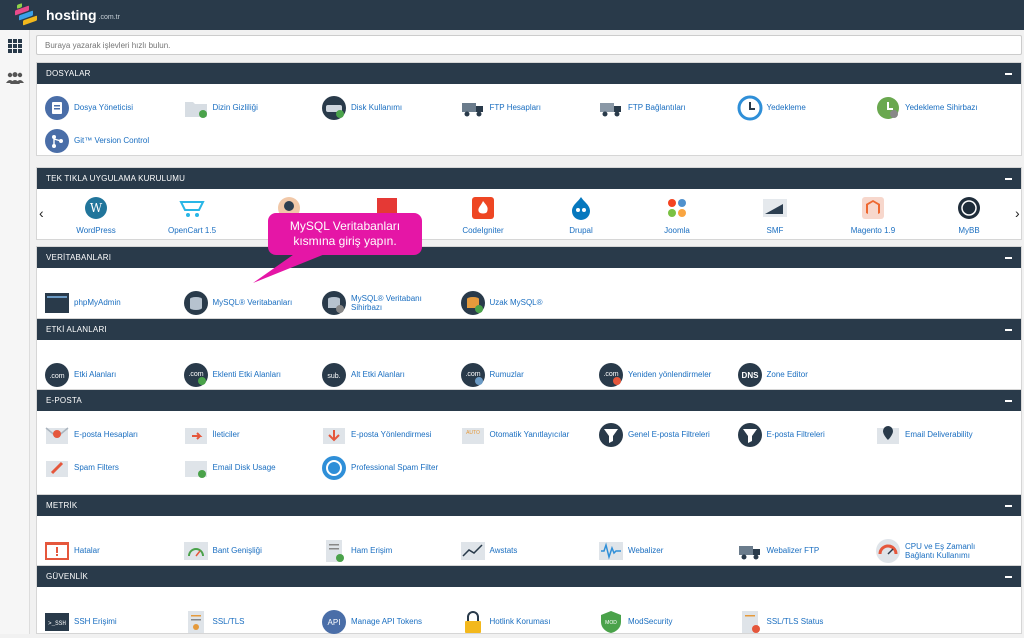  What do you see at coordinates (15, 46) in the screenshot?
I see `grid-icon` at bounding box center [15, 46].